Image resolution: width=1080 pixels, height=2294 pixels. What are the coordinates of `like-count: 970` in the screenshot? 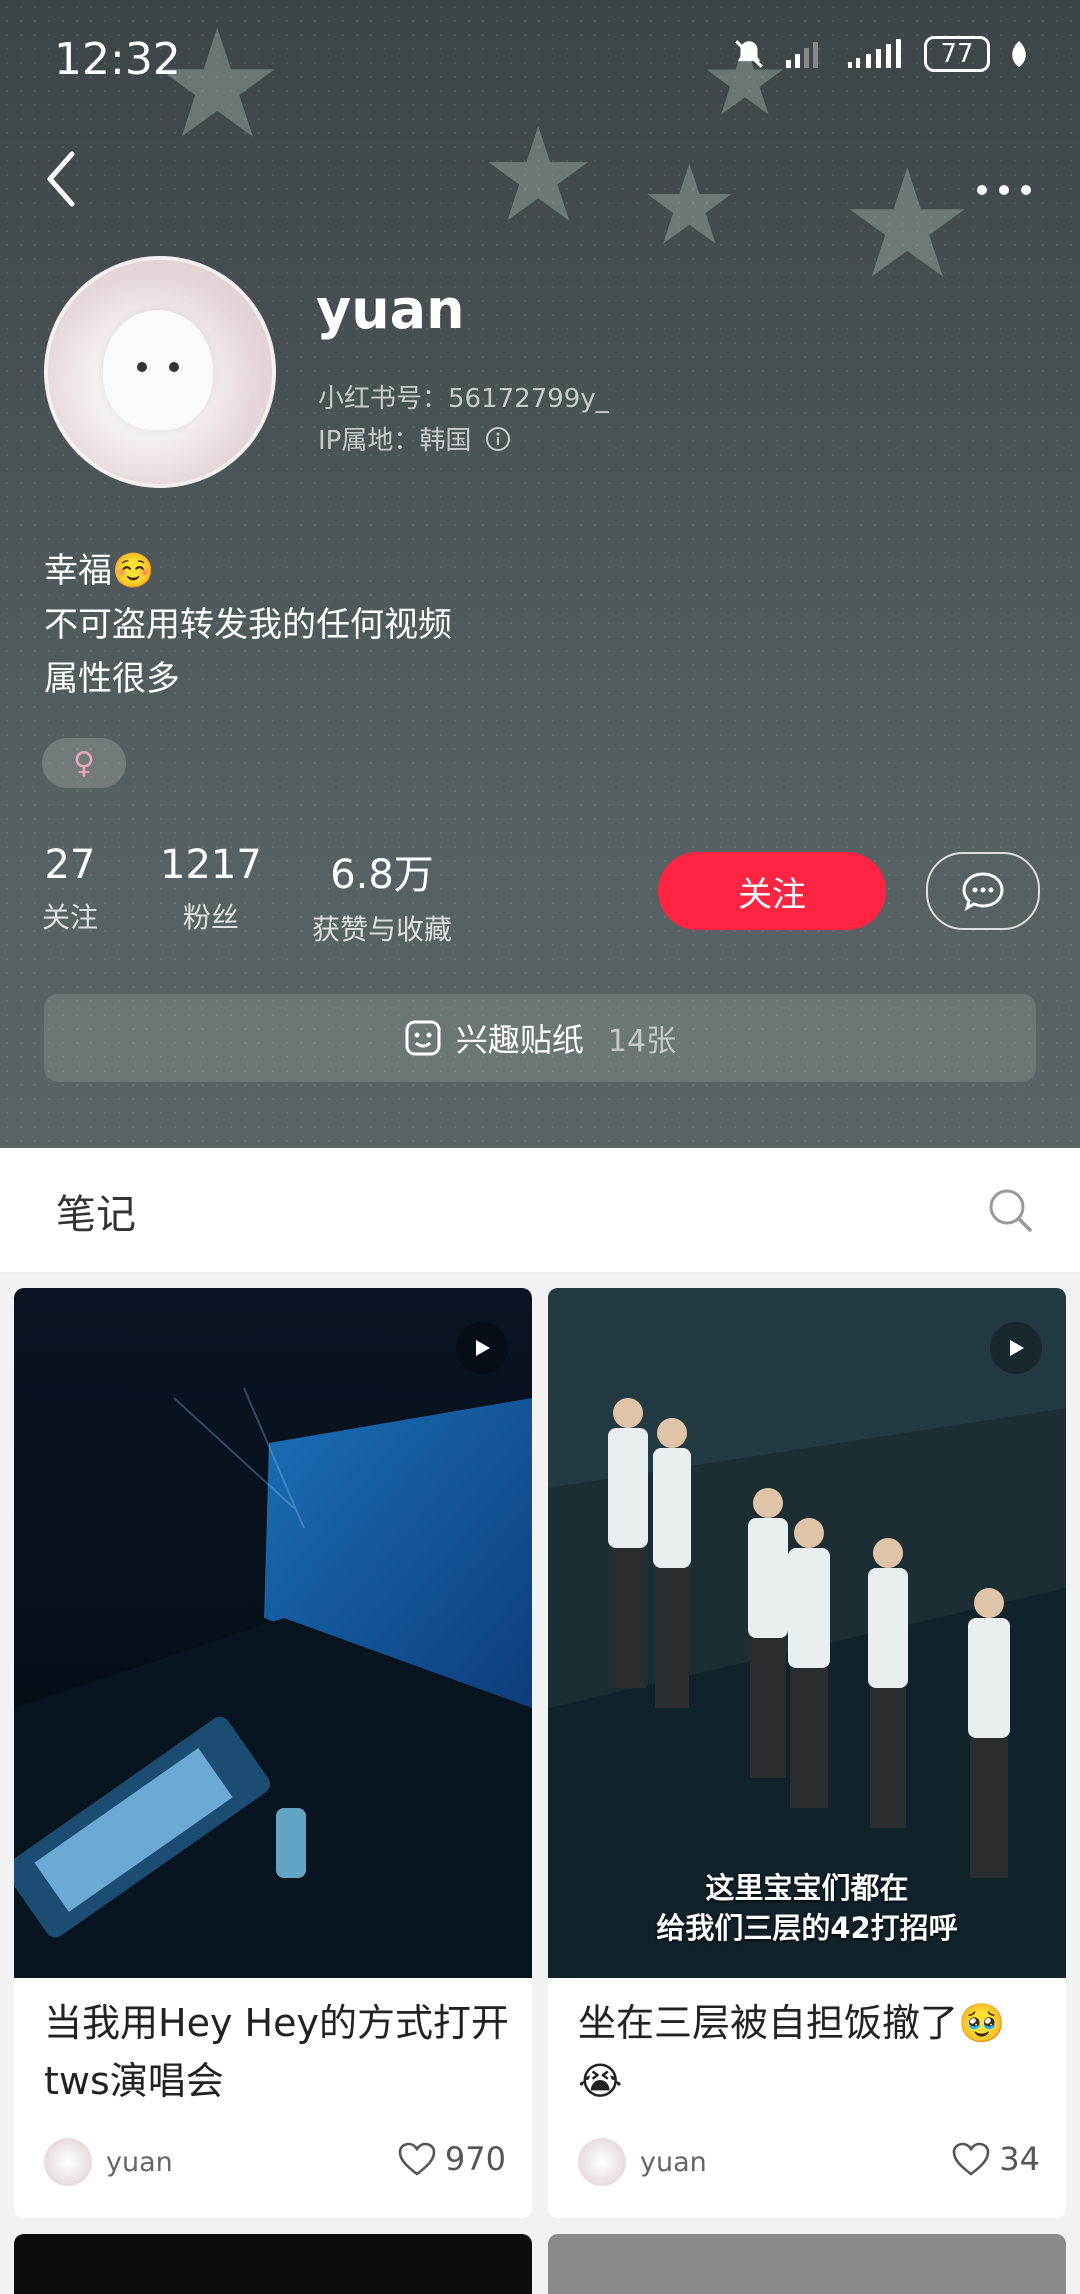 It's located at (475, 2159).